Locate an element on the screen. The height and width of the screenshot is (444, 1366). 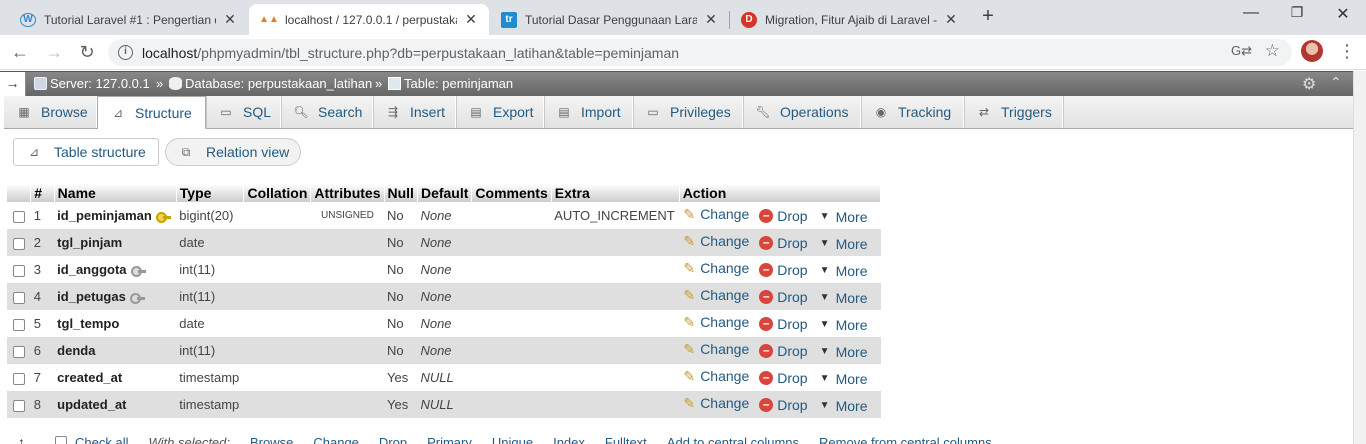
chrome-menu-icon: ⋮ is located at coordinates (1347, 51).